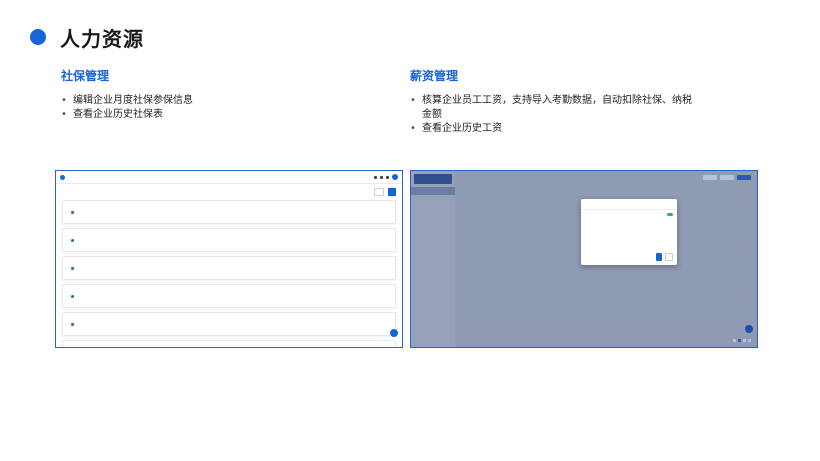 This screenshot has height=461, width=820. Describe the element at coordinates (555, 108) in the screenshot. I see `salary-bullet: 核算企业员工工资，支持导入考勤数据，自动扣除社保、纳税金额` at that location.